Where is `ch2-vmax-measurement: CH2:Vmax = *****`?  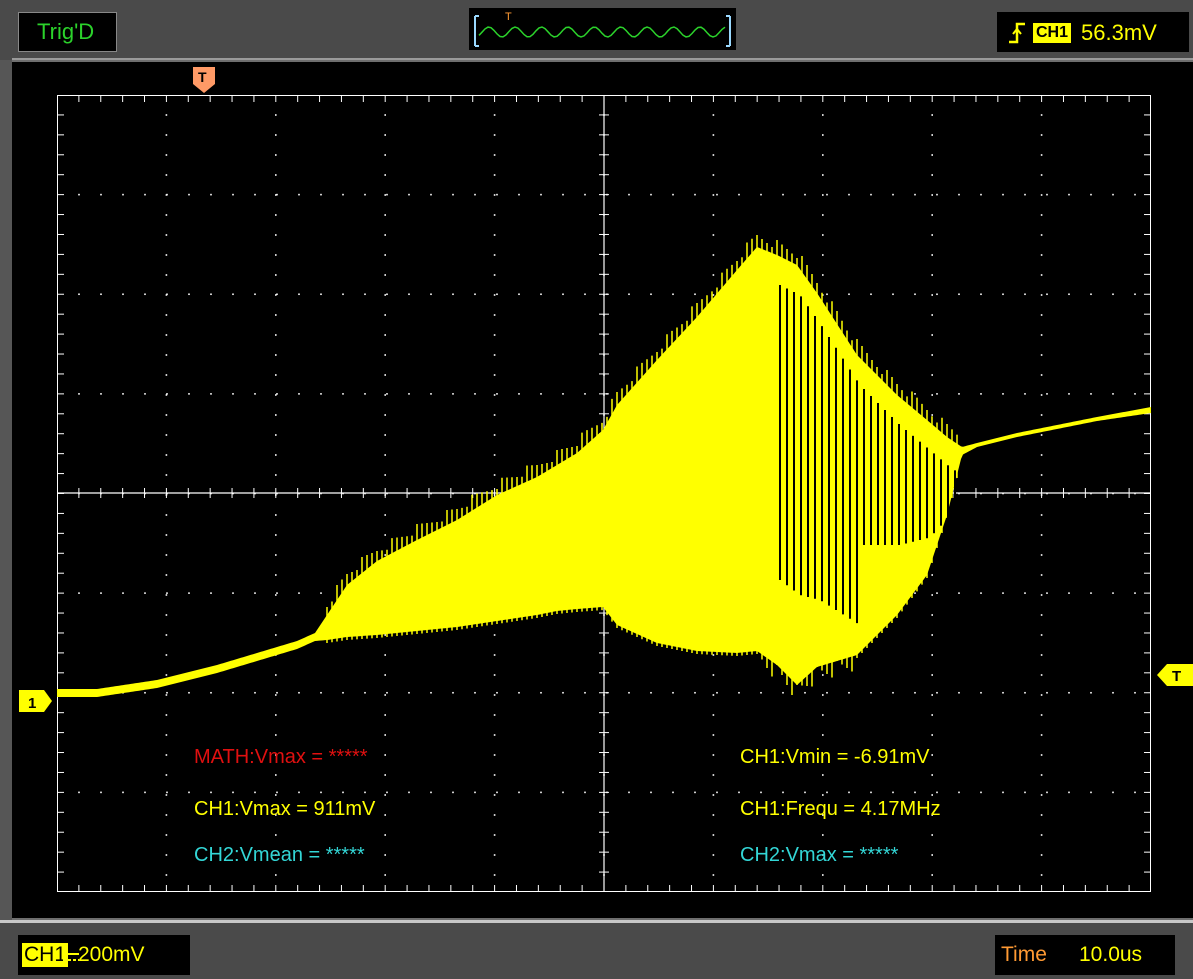 ch2-vmax-measurement: CH2:Vmax = ***** is located at coordinates (819, 855).